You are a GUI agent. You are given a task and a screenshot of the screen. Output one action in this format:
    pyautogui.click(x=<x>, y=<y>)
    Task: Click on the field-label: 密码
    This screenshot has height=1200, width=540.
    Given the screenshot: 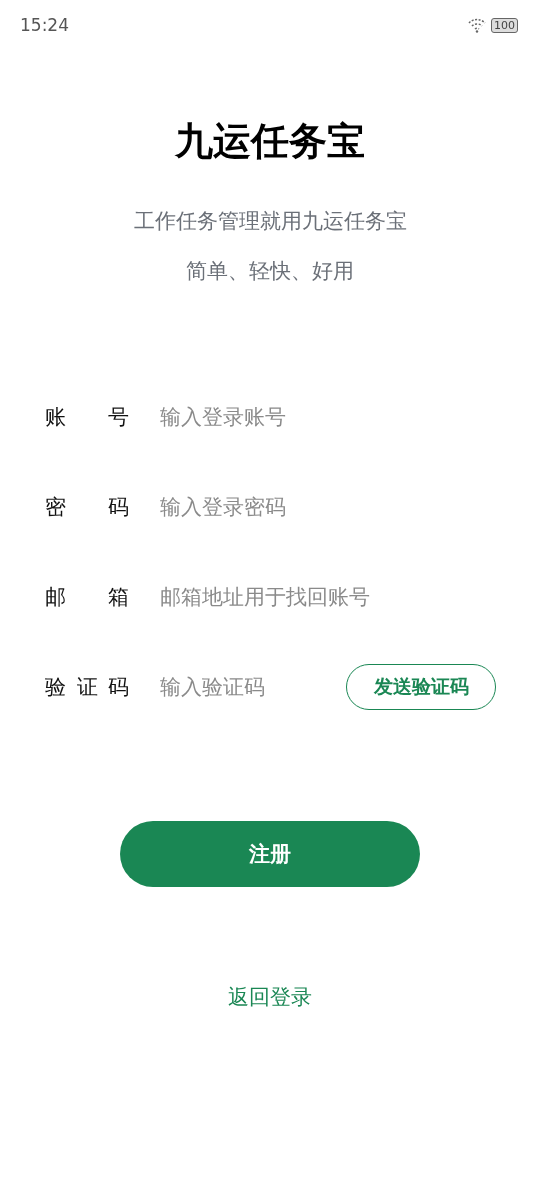 What is the action you would take?
    pyautogui.click(x=87, y=507)
    